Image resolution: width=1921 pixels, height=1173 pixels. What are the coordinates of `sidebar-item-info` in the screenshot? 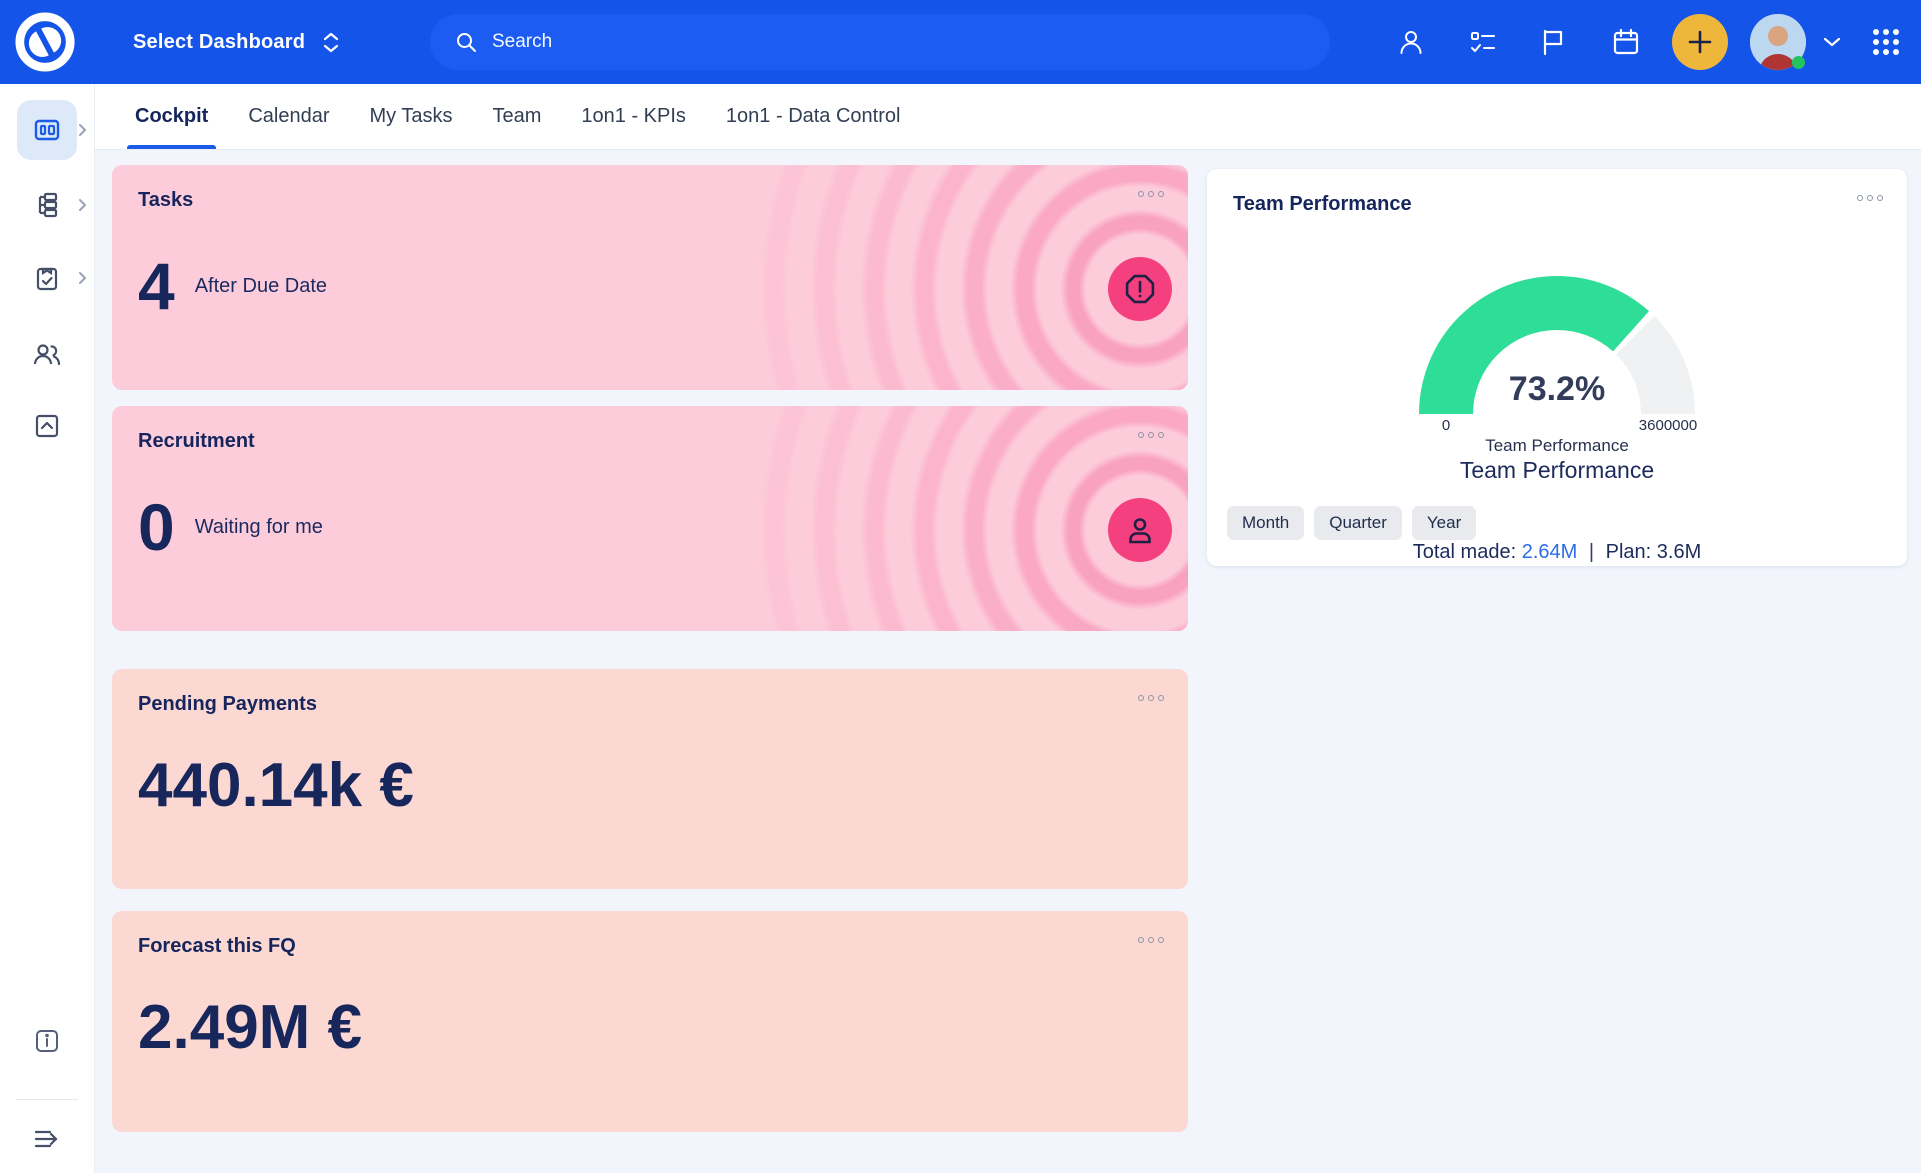 It's located at (47, 1041).